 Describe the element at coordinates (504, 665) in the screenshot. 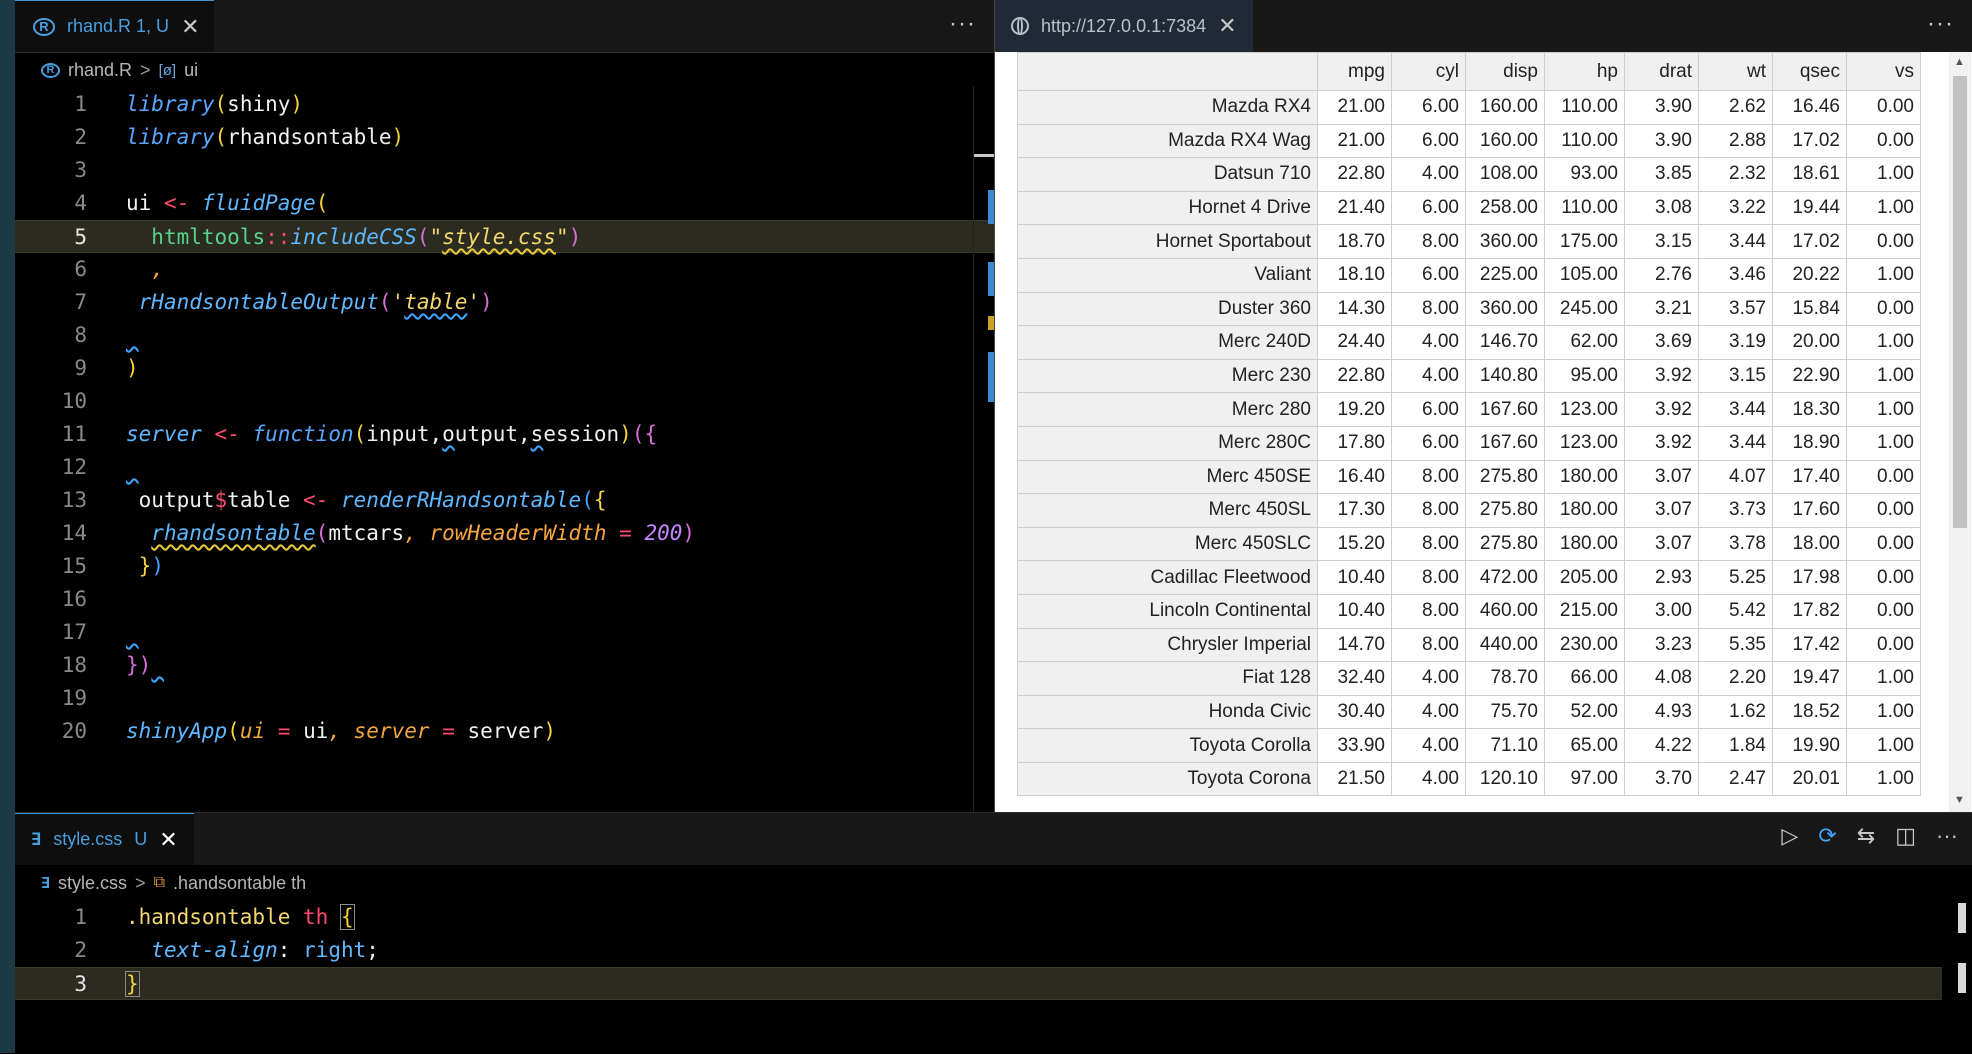

I see `code-line: 18})` at that location.